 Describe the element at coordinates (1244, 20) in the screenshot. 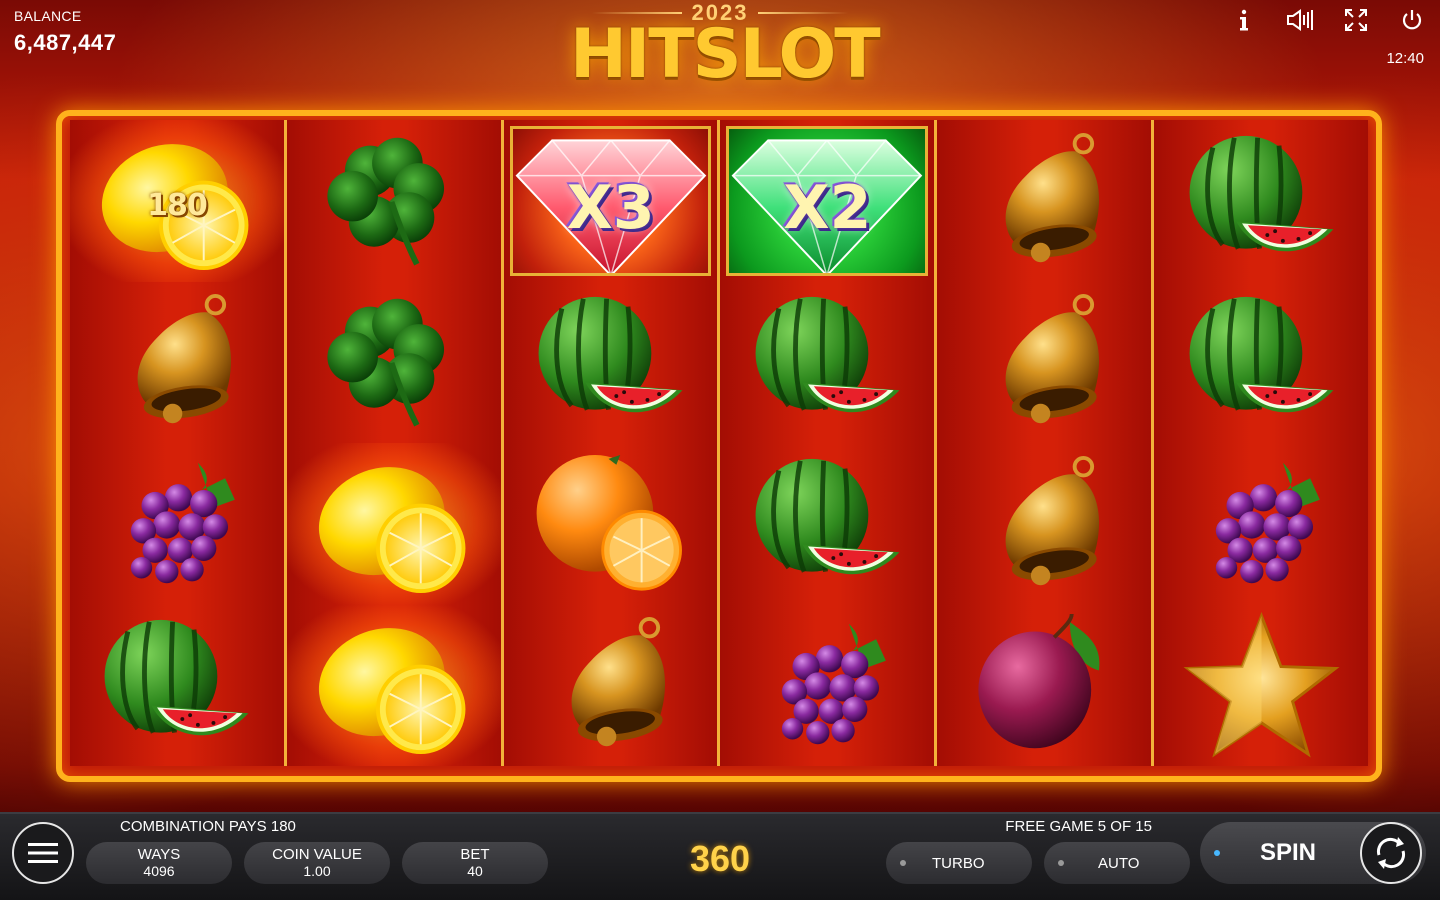

I see `info-icon` at that location.